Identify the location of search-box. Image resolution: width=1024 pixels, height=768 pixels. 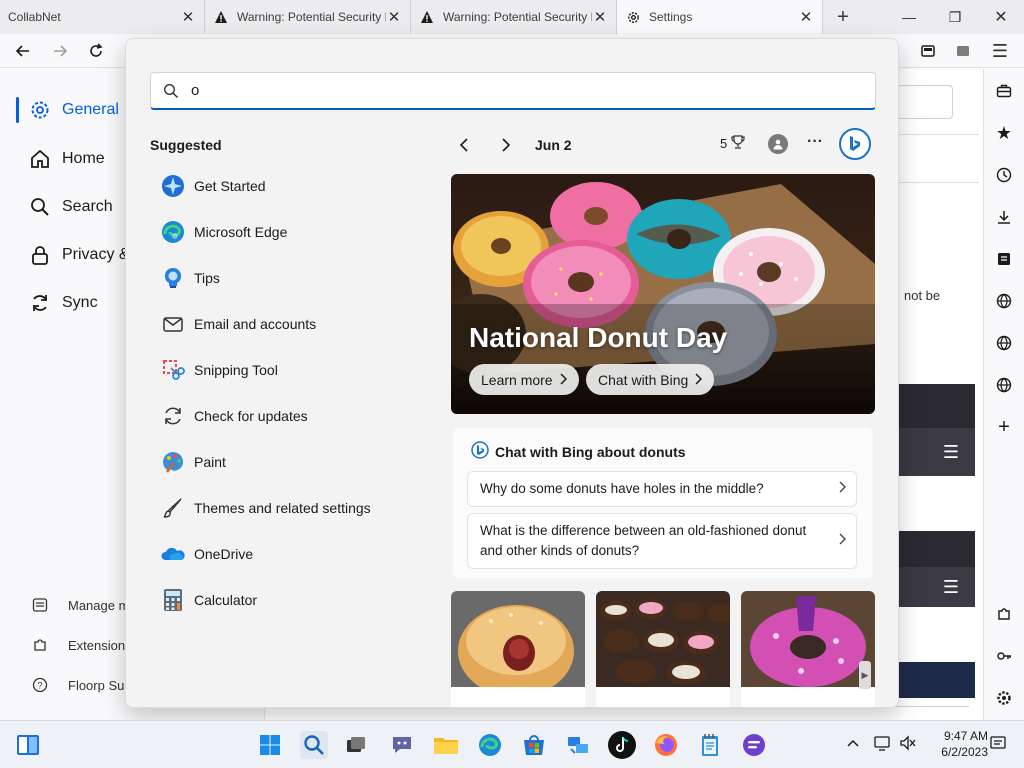
(513, 91).